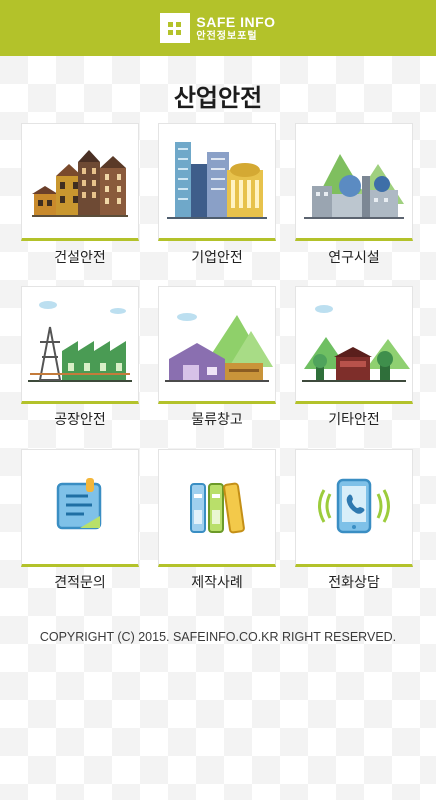 Image resolution: width=436 pixels, height=800 pixels. I want to click on tile-label-warehouse: 물류창고, so click(217, 420).